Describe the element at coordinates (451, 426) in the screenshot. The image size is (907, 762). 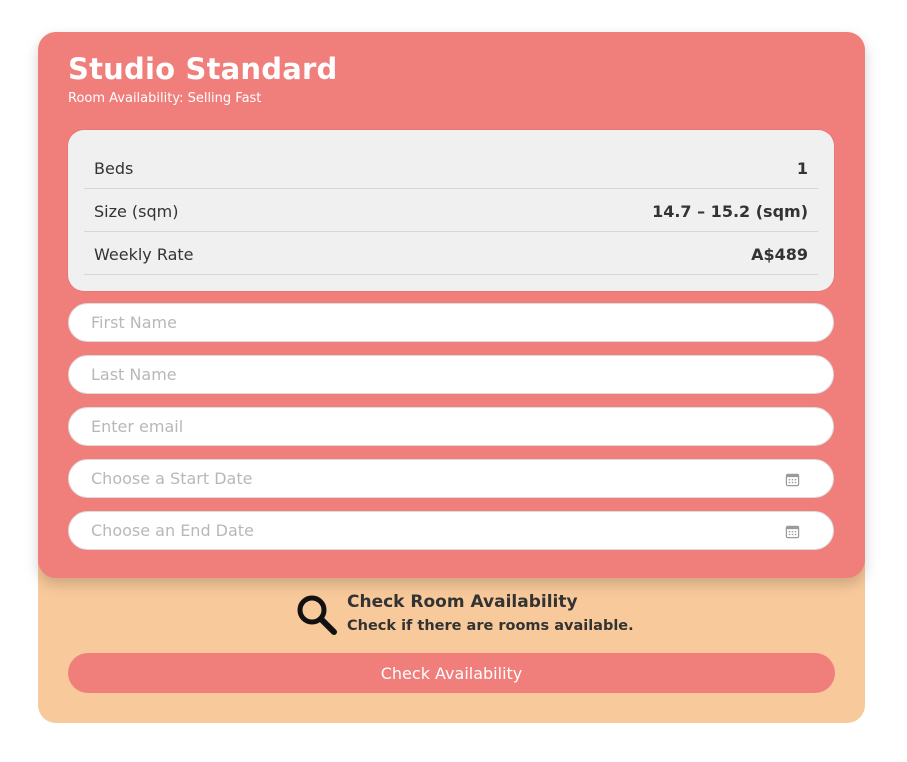
I see `email-input` at that location.